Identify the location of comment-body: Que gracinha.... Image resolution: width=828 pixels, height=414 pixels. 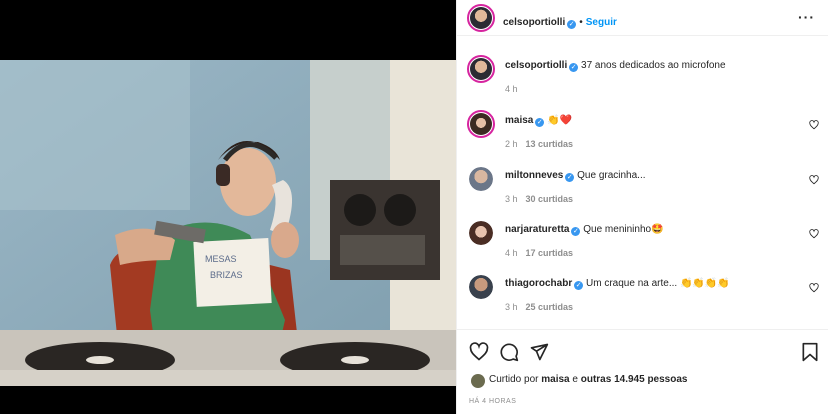
(611, 175).